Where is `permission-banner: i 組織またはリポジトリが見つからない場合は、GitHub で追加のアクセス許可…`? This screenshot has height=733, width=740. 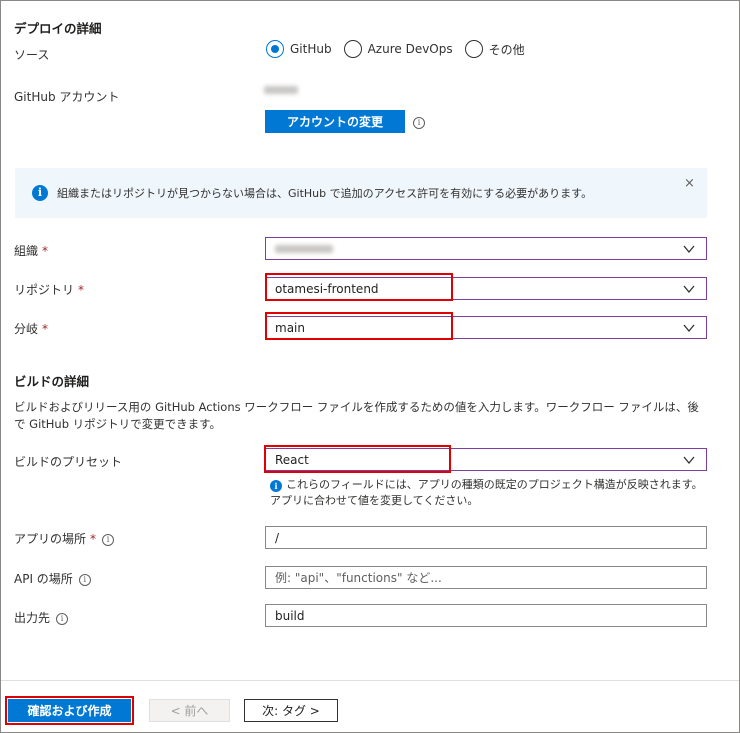 permission-banner: i 組織またはリポジトリが見つからない場合は、GitHub で追加のアクセス許可… is located at coordinates (361, 193).